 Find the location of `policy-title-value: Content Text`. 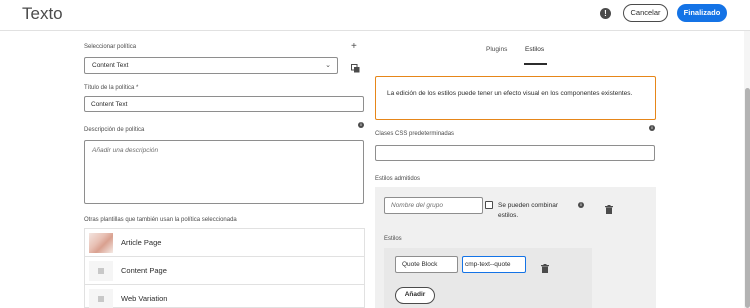

policy-title-value: Content Text is located at coordinates (109, 104).